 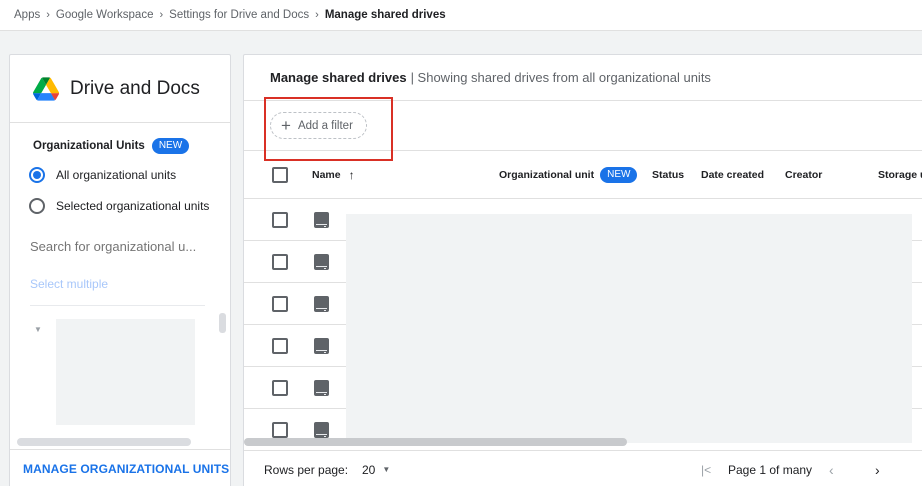 I want to click on breadcrumb-google-workspace: Google Workspace, so click(x=105, y=15).